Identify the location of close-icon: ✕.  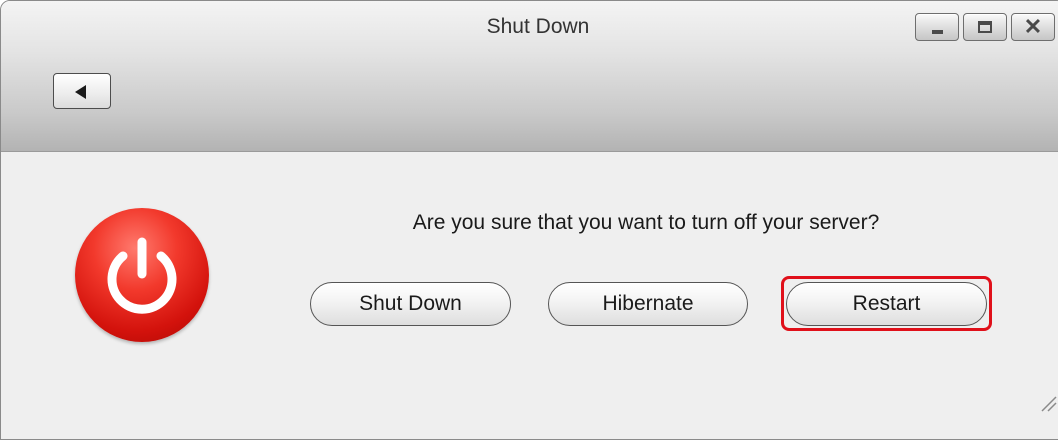
(1033, 26).